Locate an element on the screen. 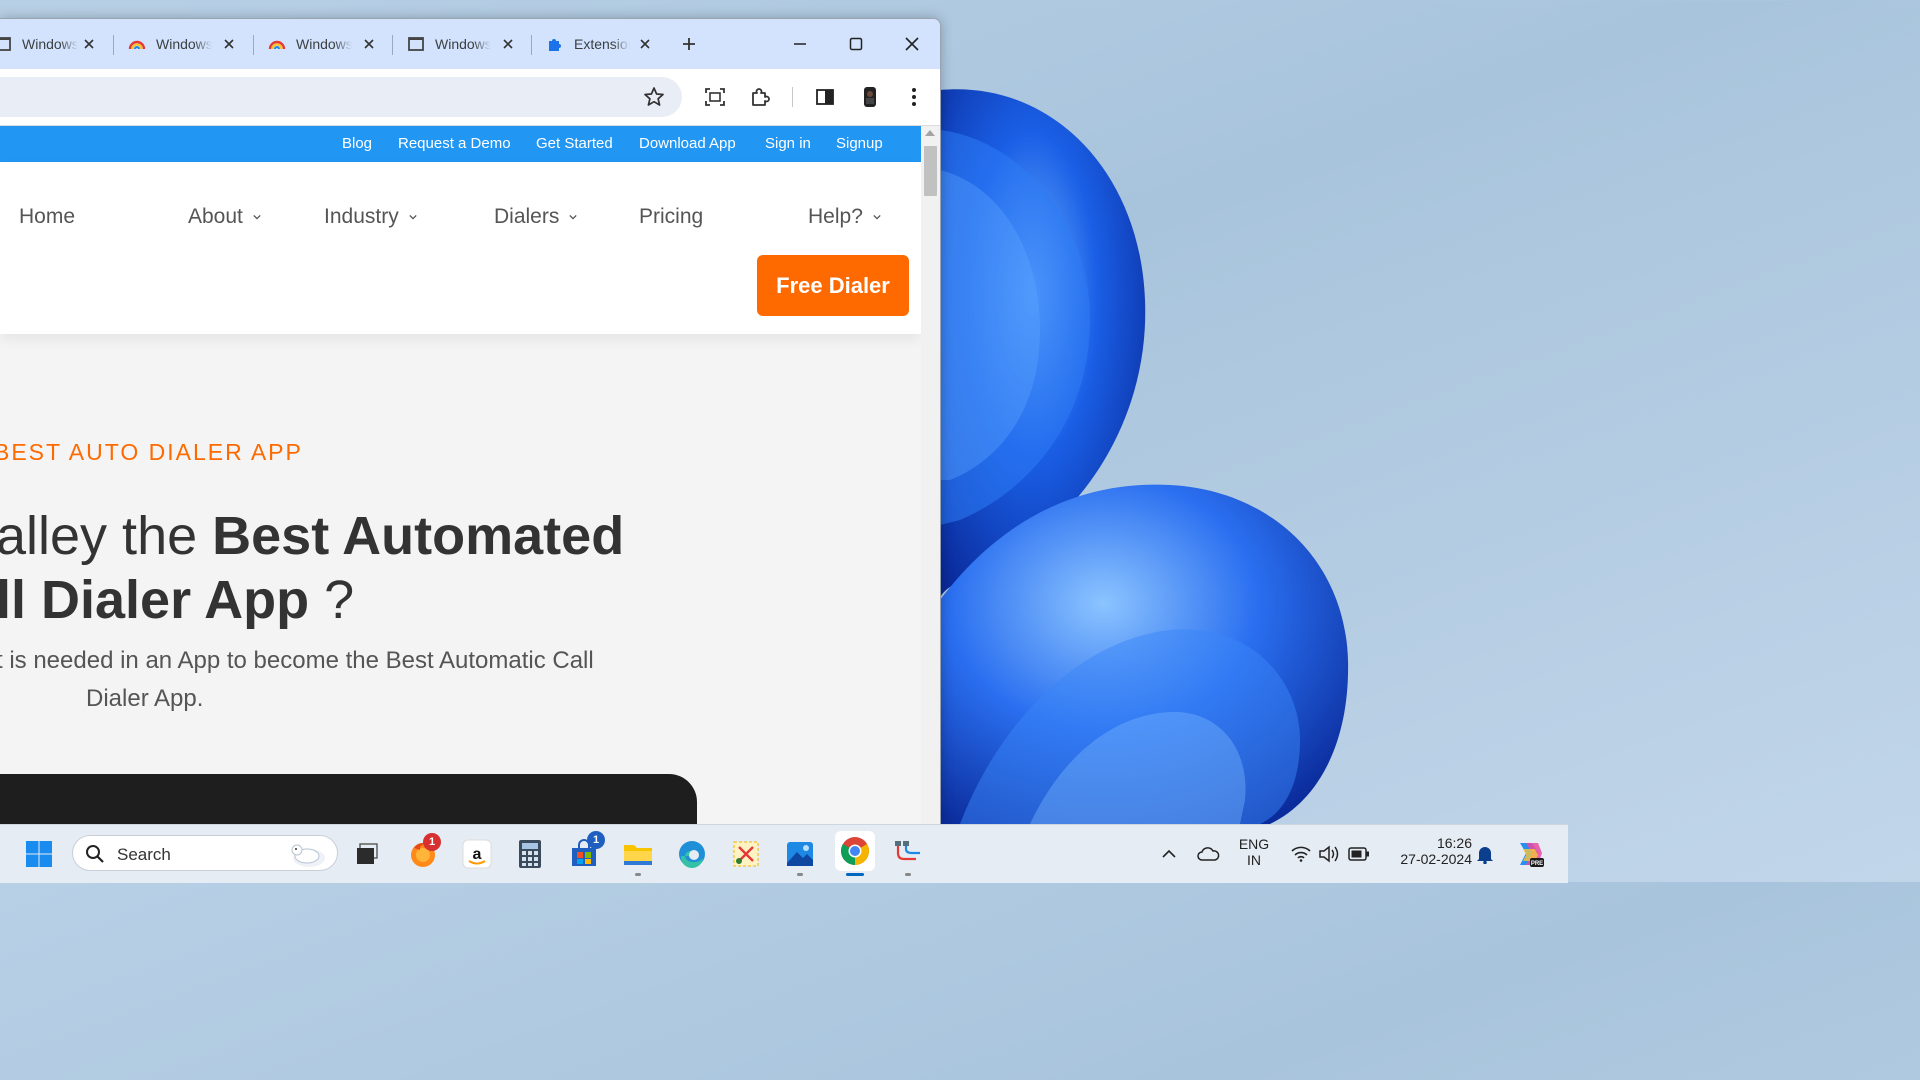 This screenshot has width=1920, height=1080. signup-link: Signup is located at coordinates (859, 143).